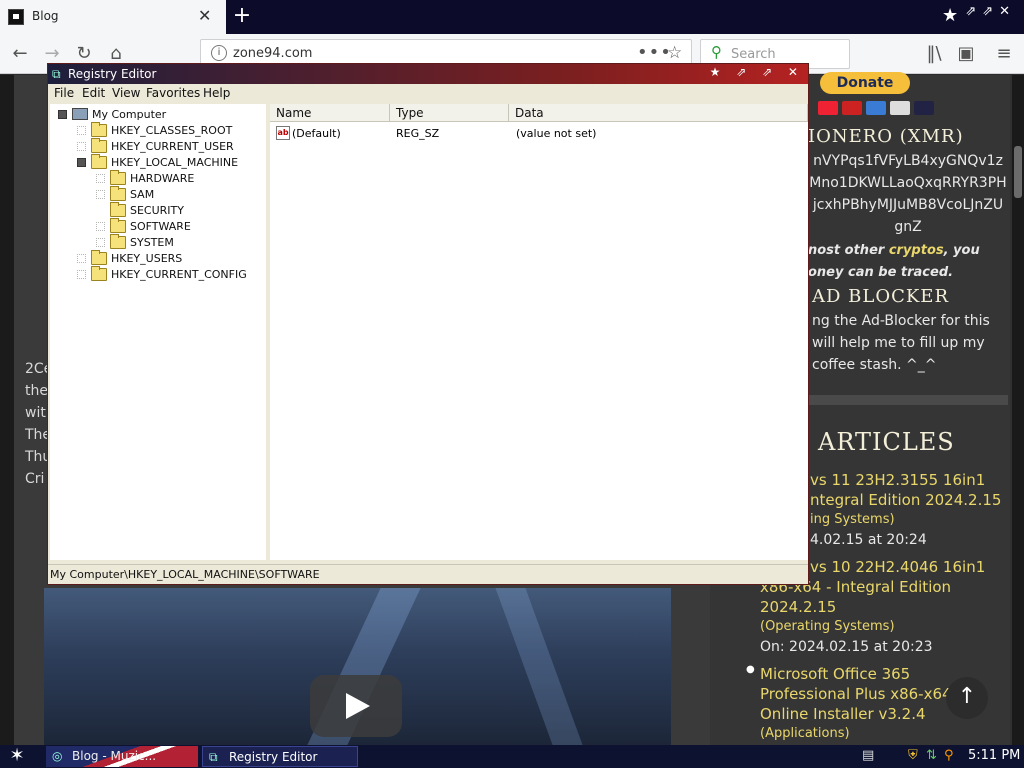 Image resolution: width=1024 pixels, height=768 pixels. What do you see at coordinates (865, 83) in the screenshot?
I see `donate-button: Donate` at bounding box center [865, 83].